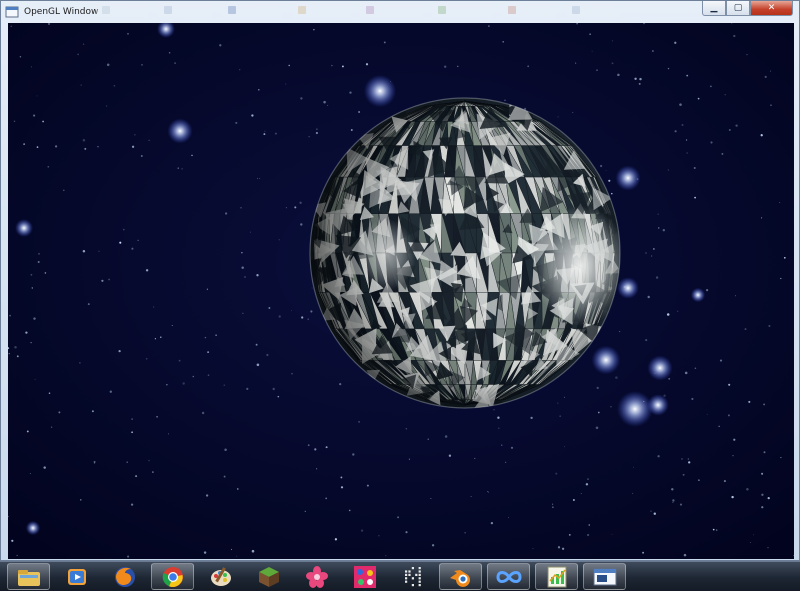 Image resolution: width=800 pixels, height=591 pixels. What do you see at coordinates (738, 8) in the screenshot?
I see `maximize-button: ▢` at bounding box center [738, 8].